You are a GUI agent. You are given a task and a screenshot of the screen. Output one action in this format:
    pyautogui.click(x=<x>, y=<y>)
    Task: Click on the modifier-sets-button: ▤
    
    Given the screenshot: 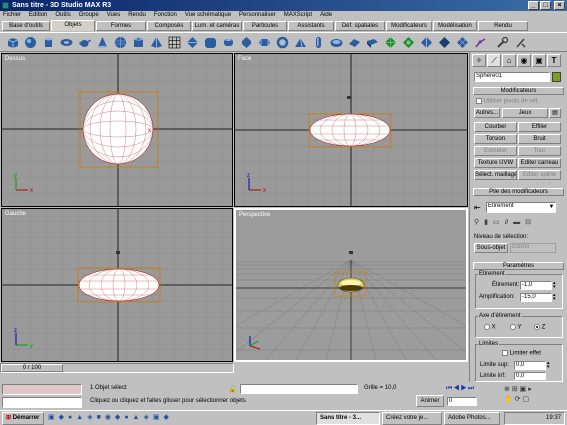 What is the action you would take?
    pyautogui.click(x=555, y=113)
    